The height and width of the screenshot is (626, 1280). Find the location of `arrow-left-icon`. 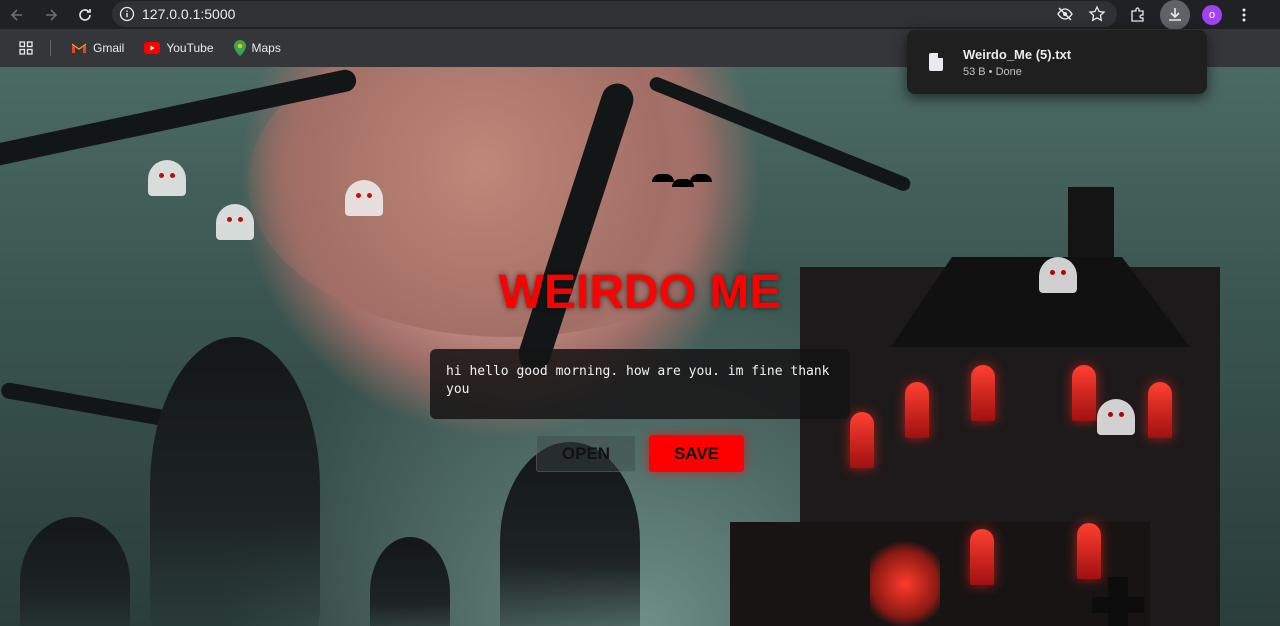

arrow-left-icon is located at coordinates (16, 14).